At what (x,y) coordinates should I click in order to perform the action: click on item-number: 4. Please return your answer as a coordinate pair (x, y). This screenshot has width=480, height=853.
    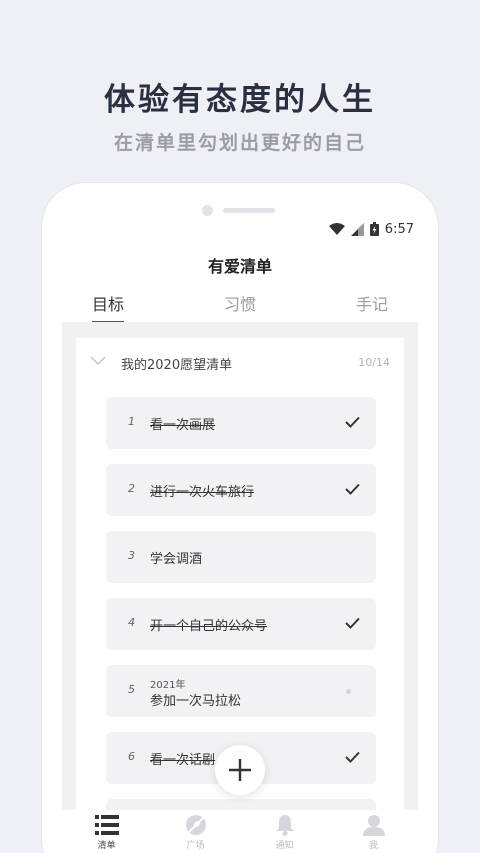
    Looking at the image, I should click on (131, 622).